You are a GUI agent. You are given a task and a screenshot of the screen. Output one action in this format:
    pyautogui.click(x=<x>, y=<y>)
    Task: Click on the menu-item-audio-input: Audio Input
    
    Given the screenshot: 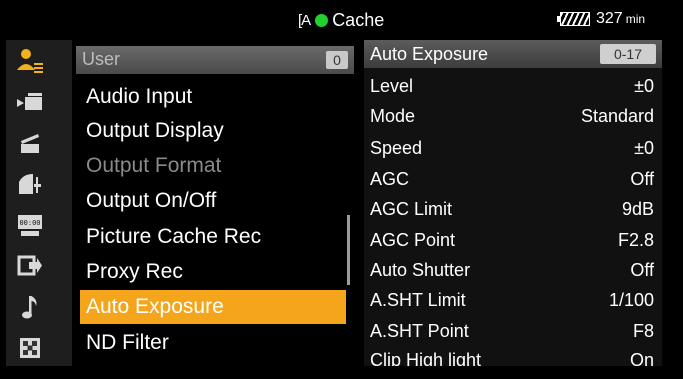 What is the action you would take?
    pyautogui.click(x=213, y=97)
    